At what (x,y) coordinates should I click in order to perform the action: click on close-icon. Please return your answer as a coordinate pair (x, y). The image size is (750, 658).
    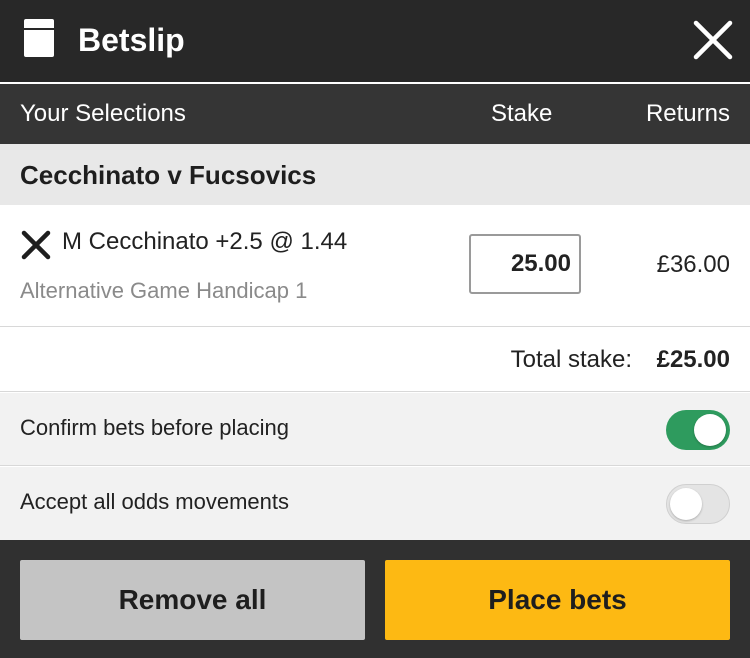
    Looking at the image, I should click on (713, 40).